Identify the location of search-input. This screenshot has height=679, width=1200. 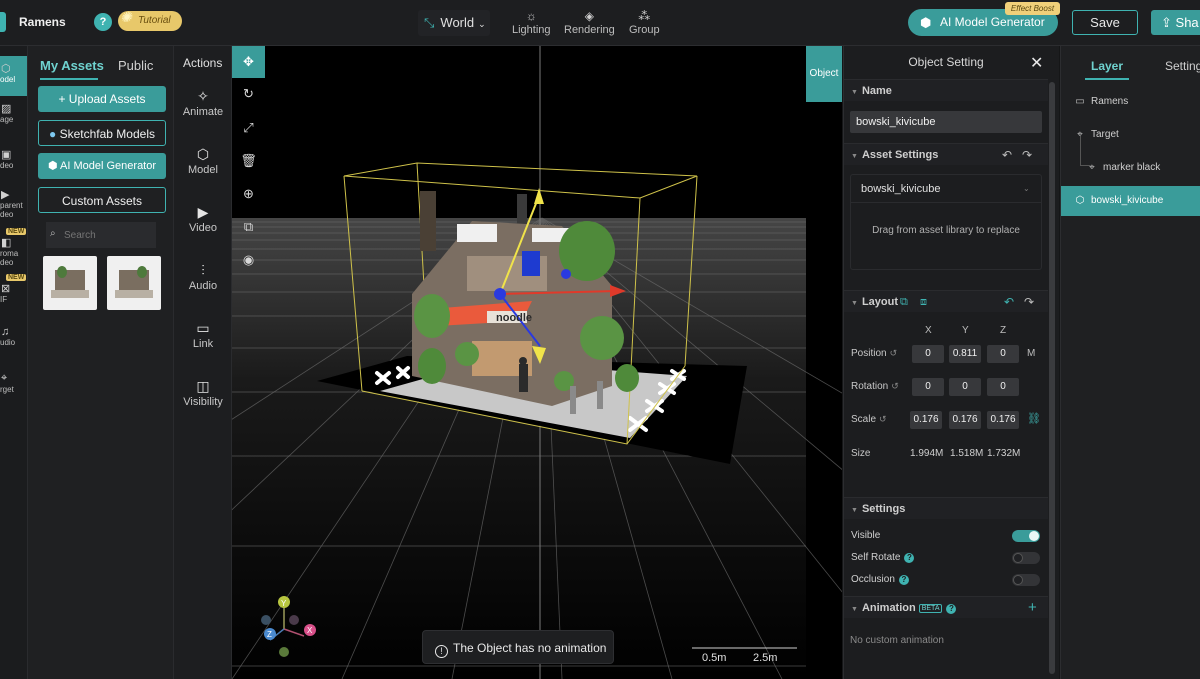
(101, 235).